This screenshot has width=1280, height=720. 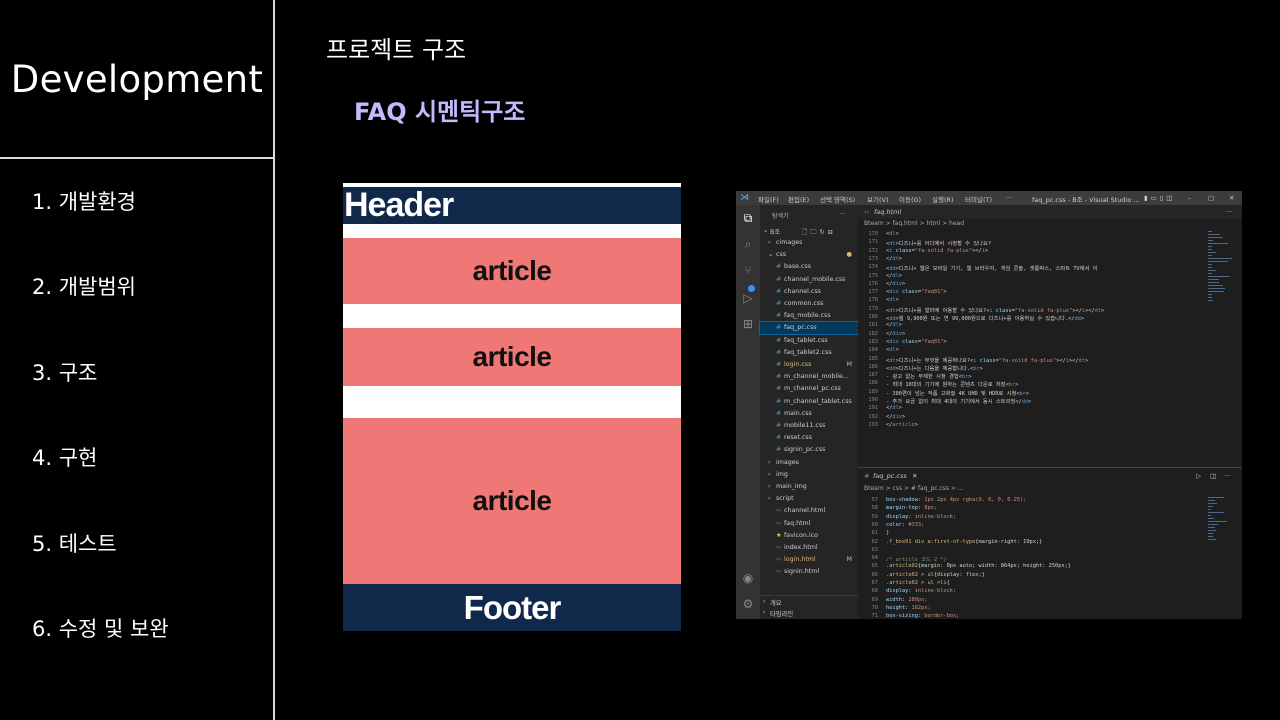 What do you see at coordinates (748, 298) in the screenshot?
I see `run-debug-icon: ▷` at bounding box center [748, 298].